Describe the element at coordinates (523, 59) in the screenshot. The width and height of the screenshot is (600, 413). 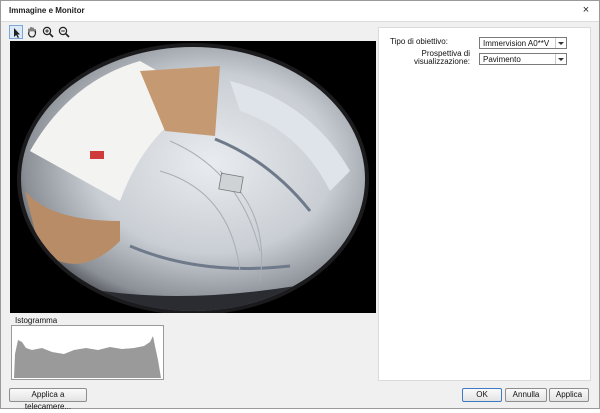
I see `view-perspective-dropdown: Pavimento` at that location.